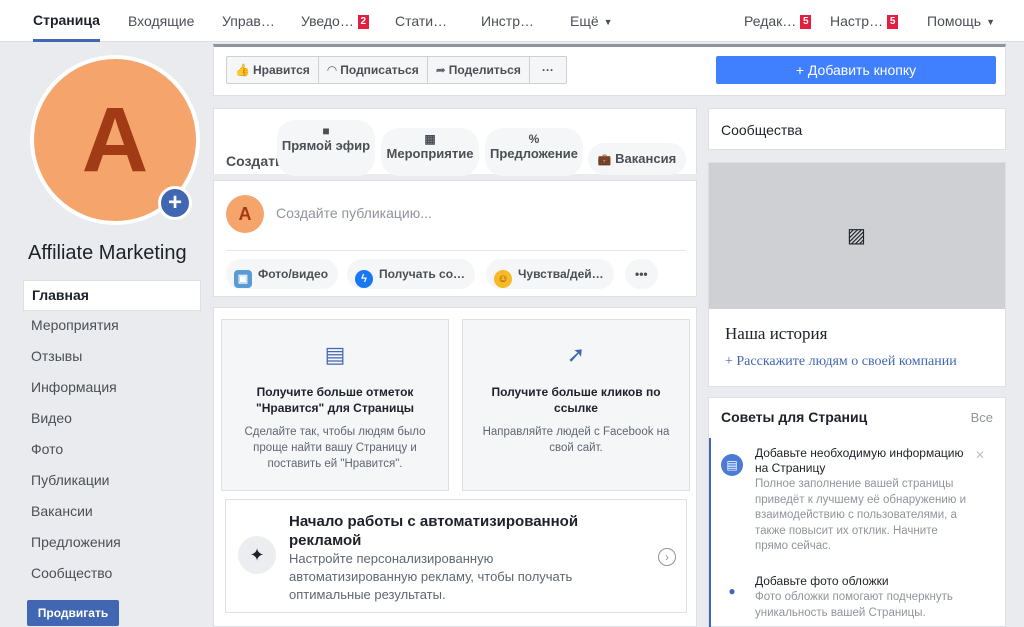 The width and height of the screenshot is (1024, 627). Describe the element at coordinates (860, 581) in the screenshot. I see `tip-title: Добавьте фото обложки` at that location.